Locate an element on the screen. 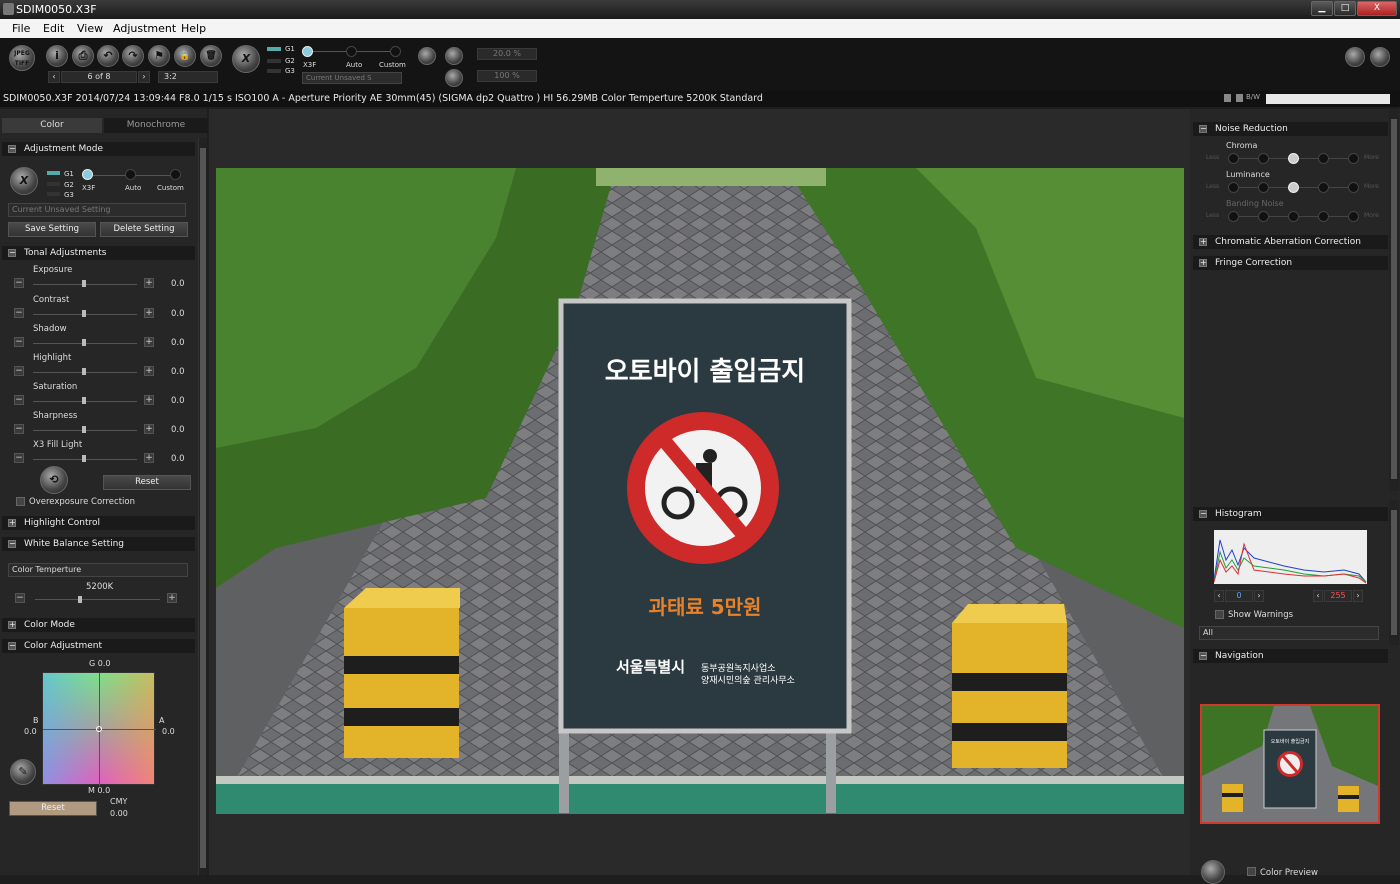 The image size is (1400, 884). preset-dropdown: Current Unsaved S is located at coordinates (352, 78).